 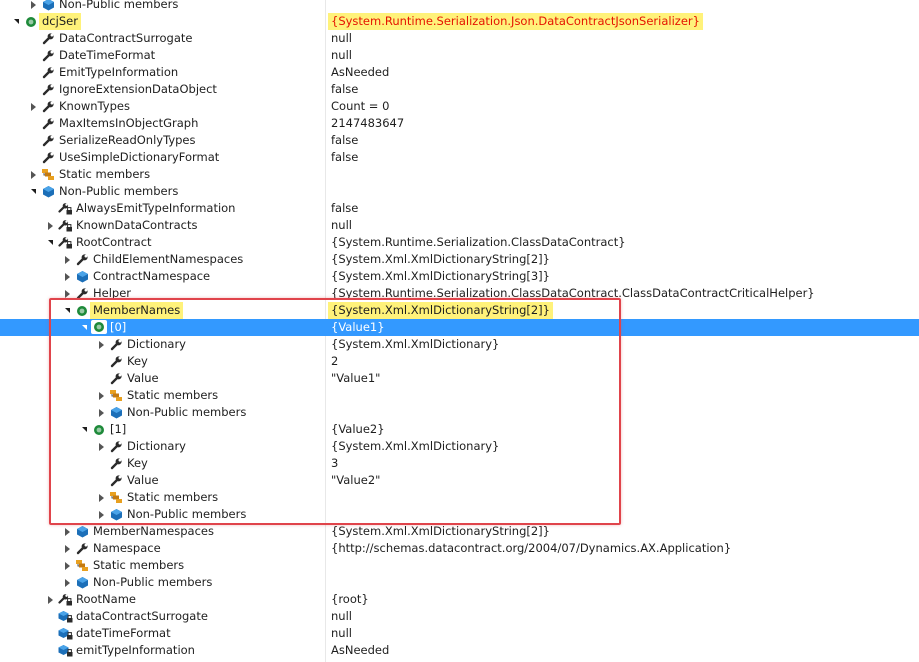 I want to click on nonpublic-members-icon, so click(x=116, y=514).